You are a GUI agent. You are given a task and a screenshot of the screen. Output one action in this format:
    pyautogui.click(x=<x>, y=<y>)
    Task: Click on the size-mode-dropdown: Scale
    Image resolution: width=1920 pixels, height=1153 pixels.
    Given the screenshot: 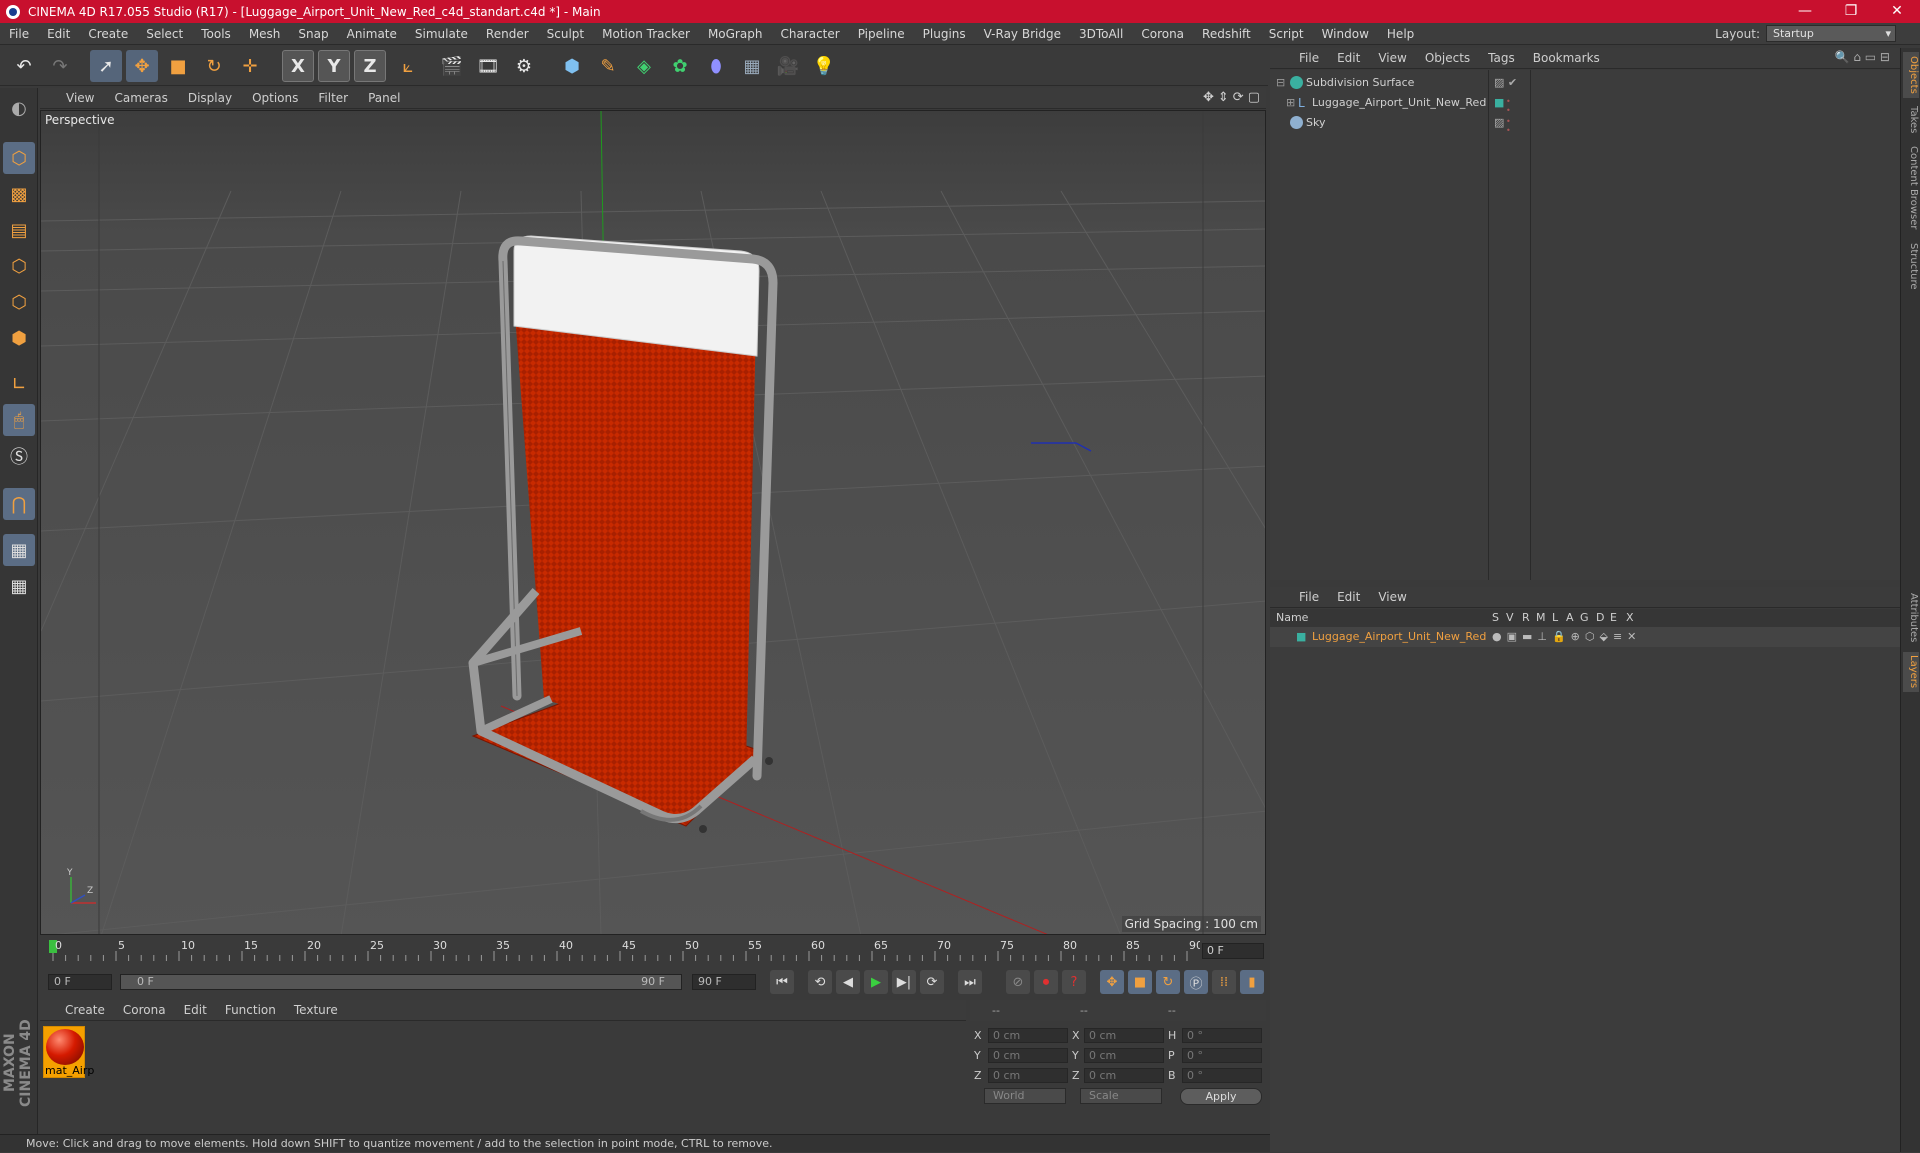 What is the action you would take?
    pyautogui.click(x=1121, y=1096)
    